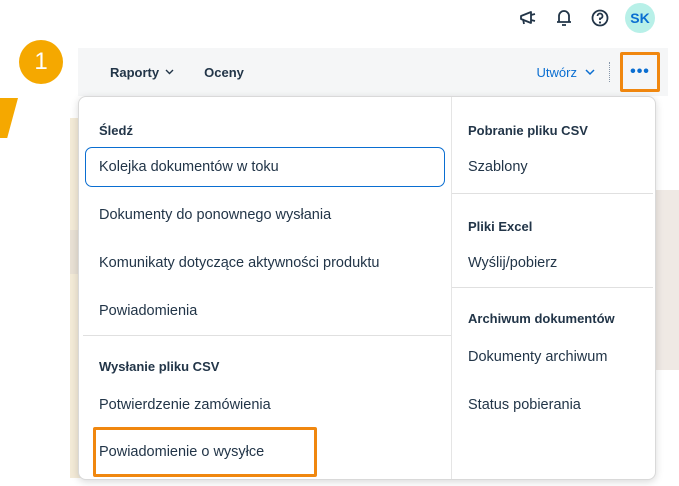 Image resolution: width=679 pixels, height=486 pixels. Describe the element at coordinates (640, 18) in the screenshot. I see `user-avatar: SK` at that location.